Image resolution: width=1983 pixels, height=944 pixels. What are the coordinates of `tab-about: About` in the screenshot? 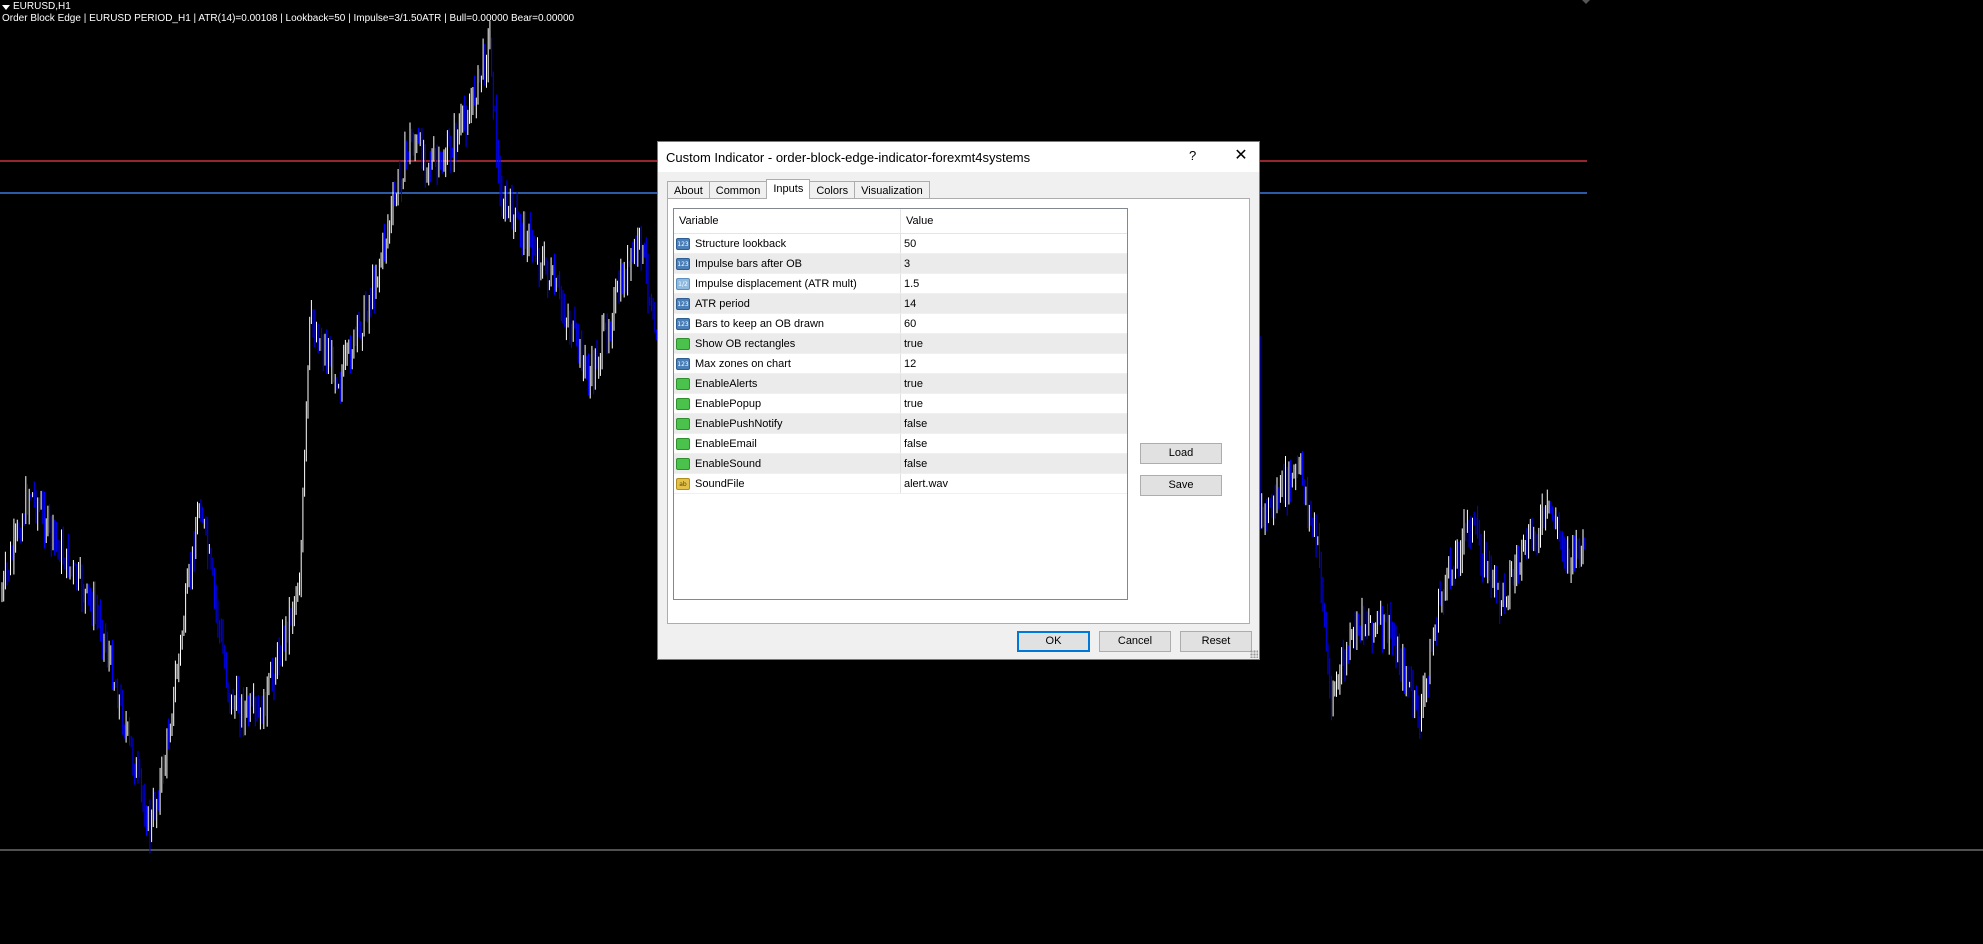 It's located at (688, 190).